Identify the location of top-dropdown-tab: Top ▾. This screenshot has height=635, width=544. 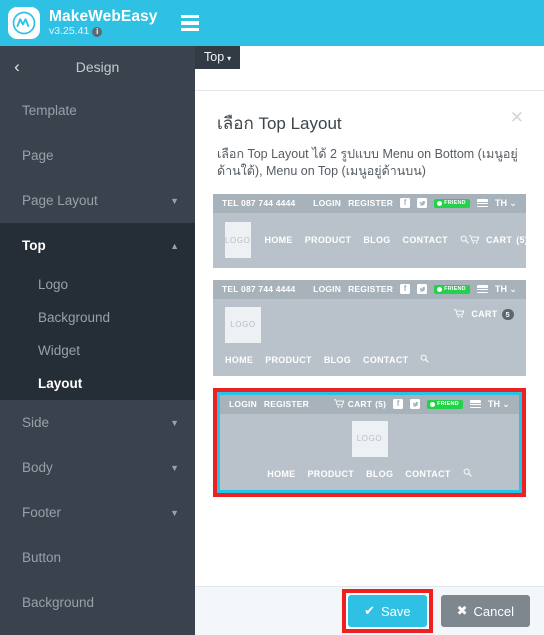
(218, 57).